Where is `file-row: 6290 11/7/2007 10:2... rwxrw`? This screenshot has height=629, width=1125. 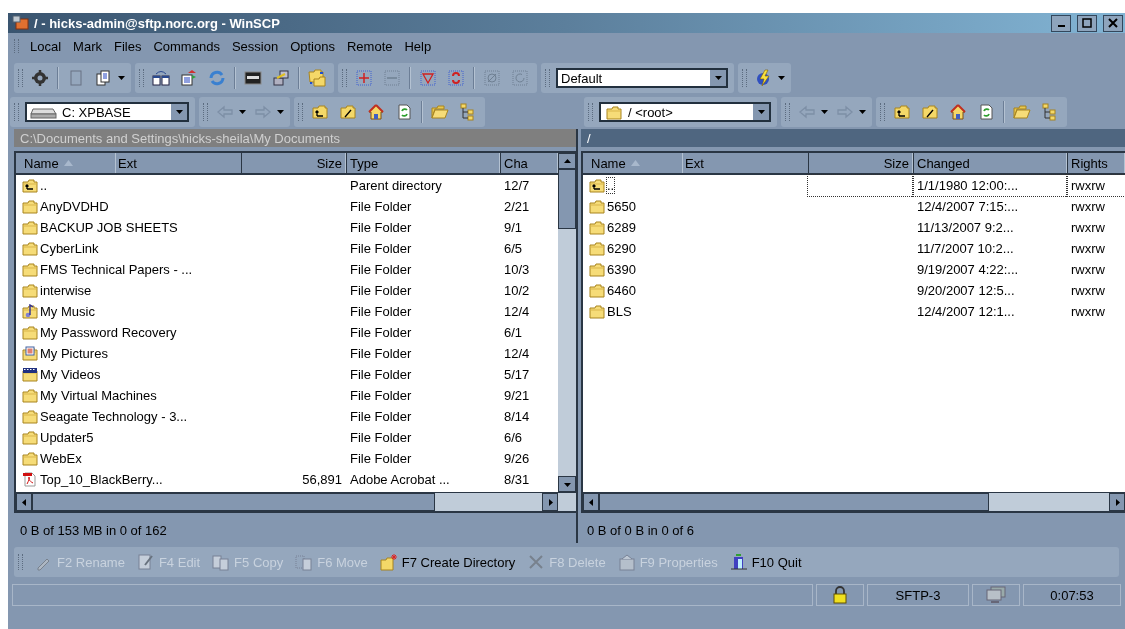
file-row: 6290 11/7/2007 10:2... rwxrw is located at coordinates (854, 248).